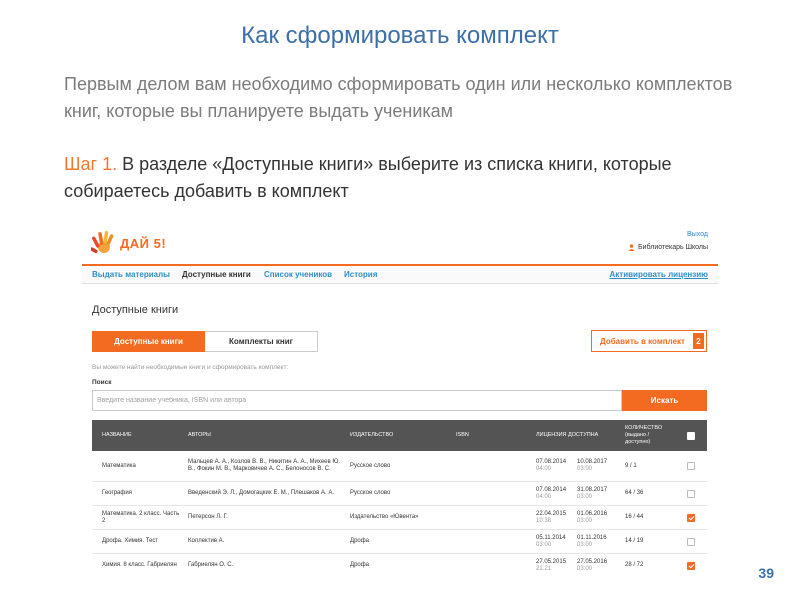  Describe the element at coordinates (143, 243) in the screenshot. I see `logo-text: ДАЙ 5!` at that location.